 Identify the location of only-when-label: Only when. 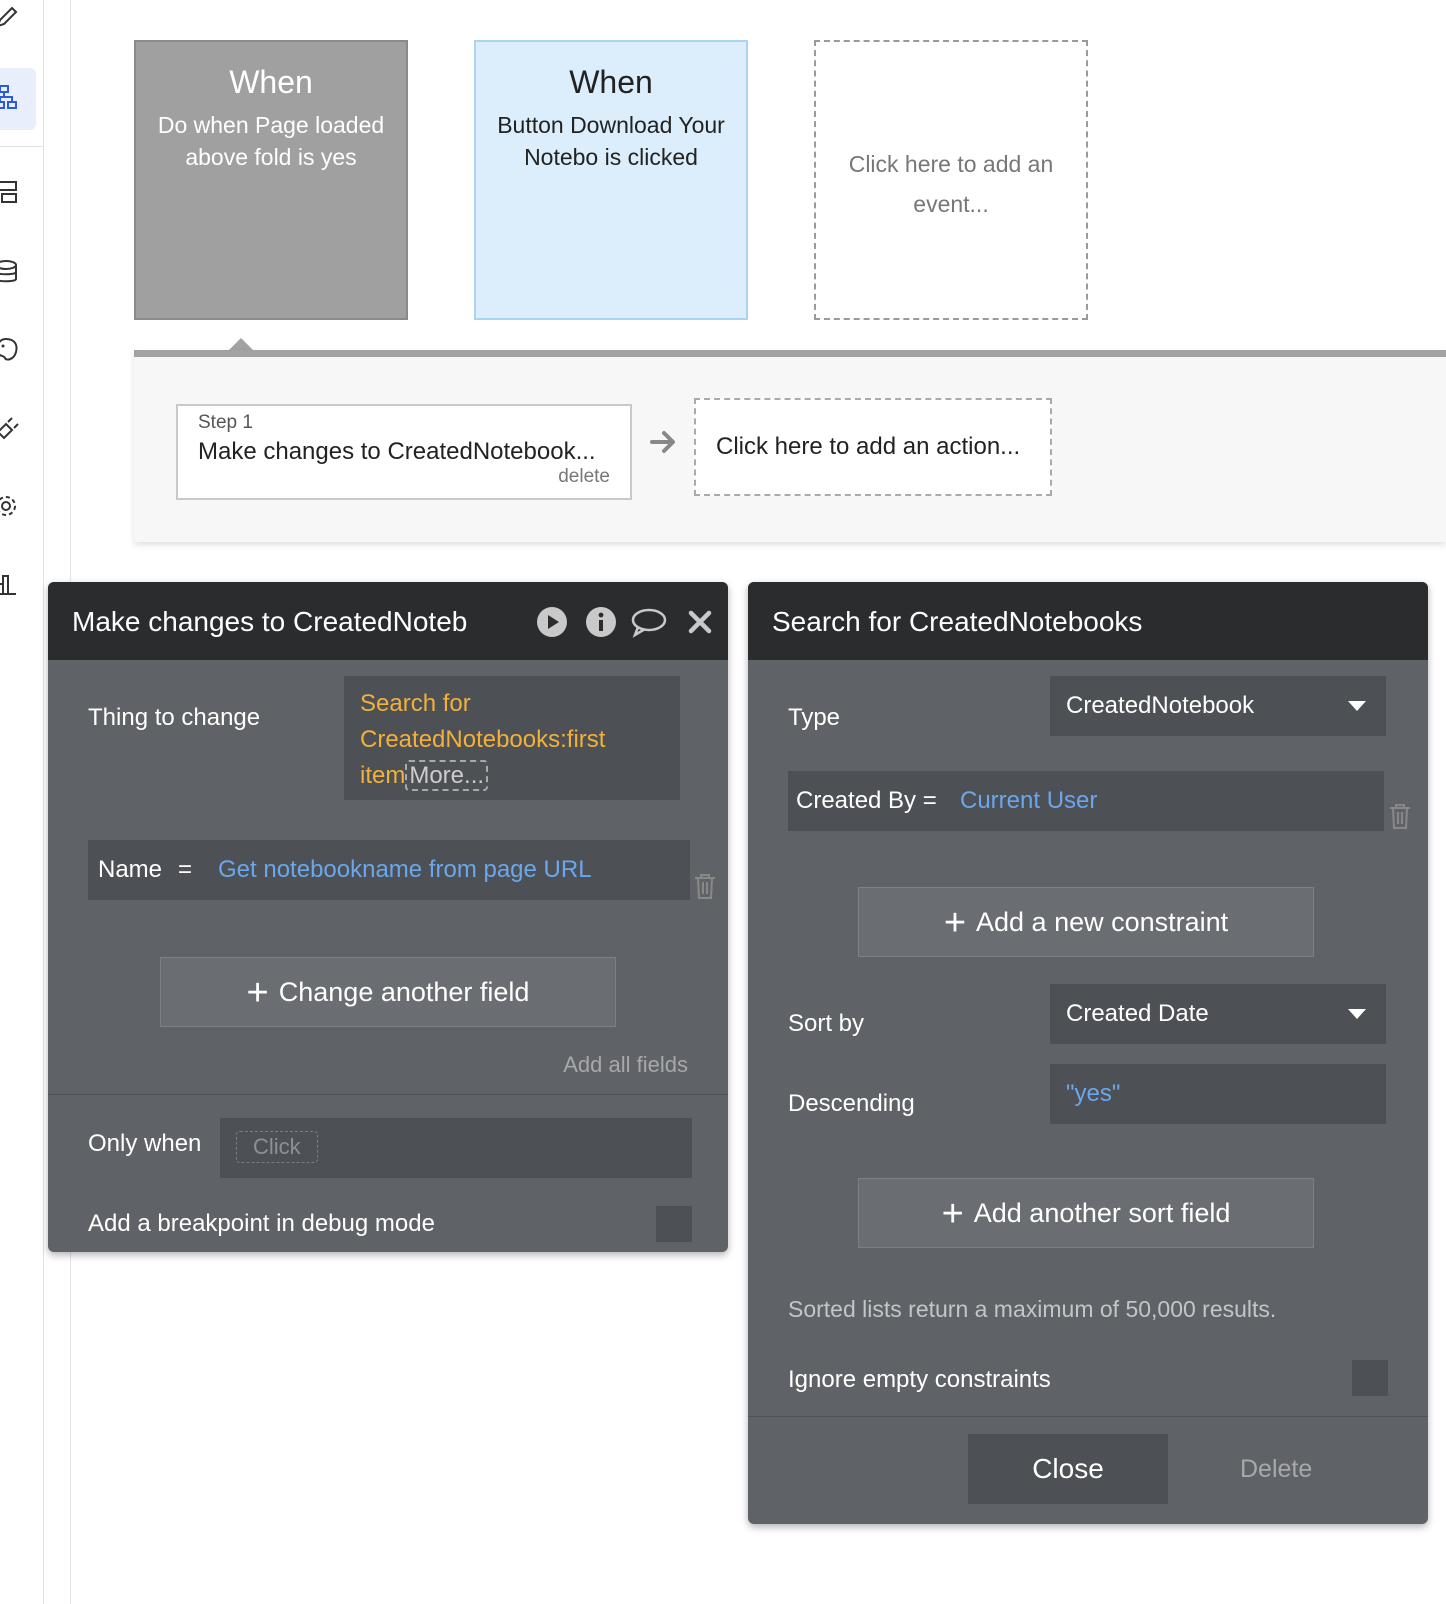
(145, 1143).